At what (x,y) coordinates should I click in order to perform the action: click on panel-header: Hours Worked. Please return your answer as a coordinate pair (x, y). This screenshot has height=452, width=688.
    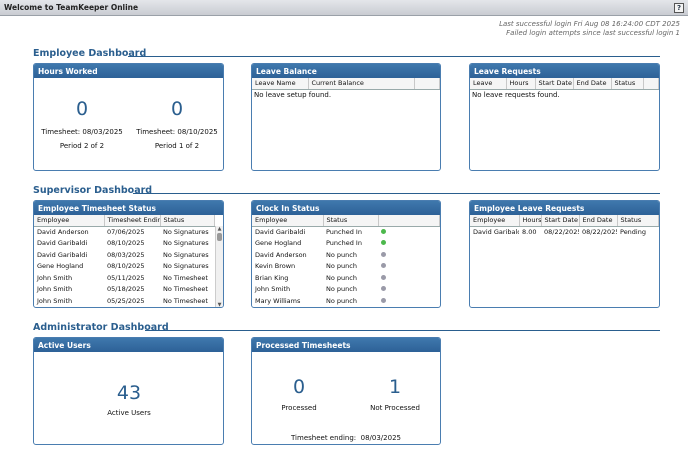
    Looking at the image, I should click on (128, 71).